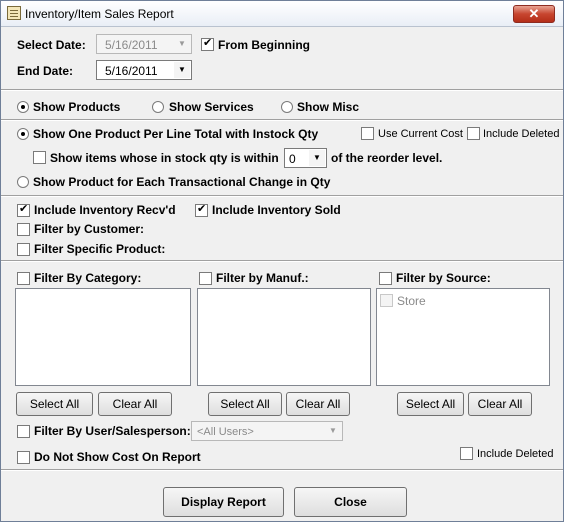 This screenshot has height=522, width=564. What do you see at coordinates (207, 43) in the screenshot?
I see `from-beginning-checkbox` at bounding box center [207, 43].